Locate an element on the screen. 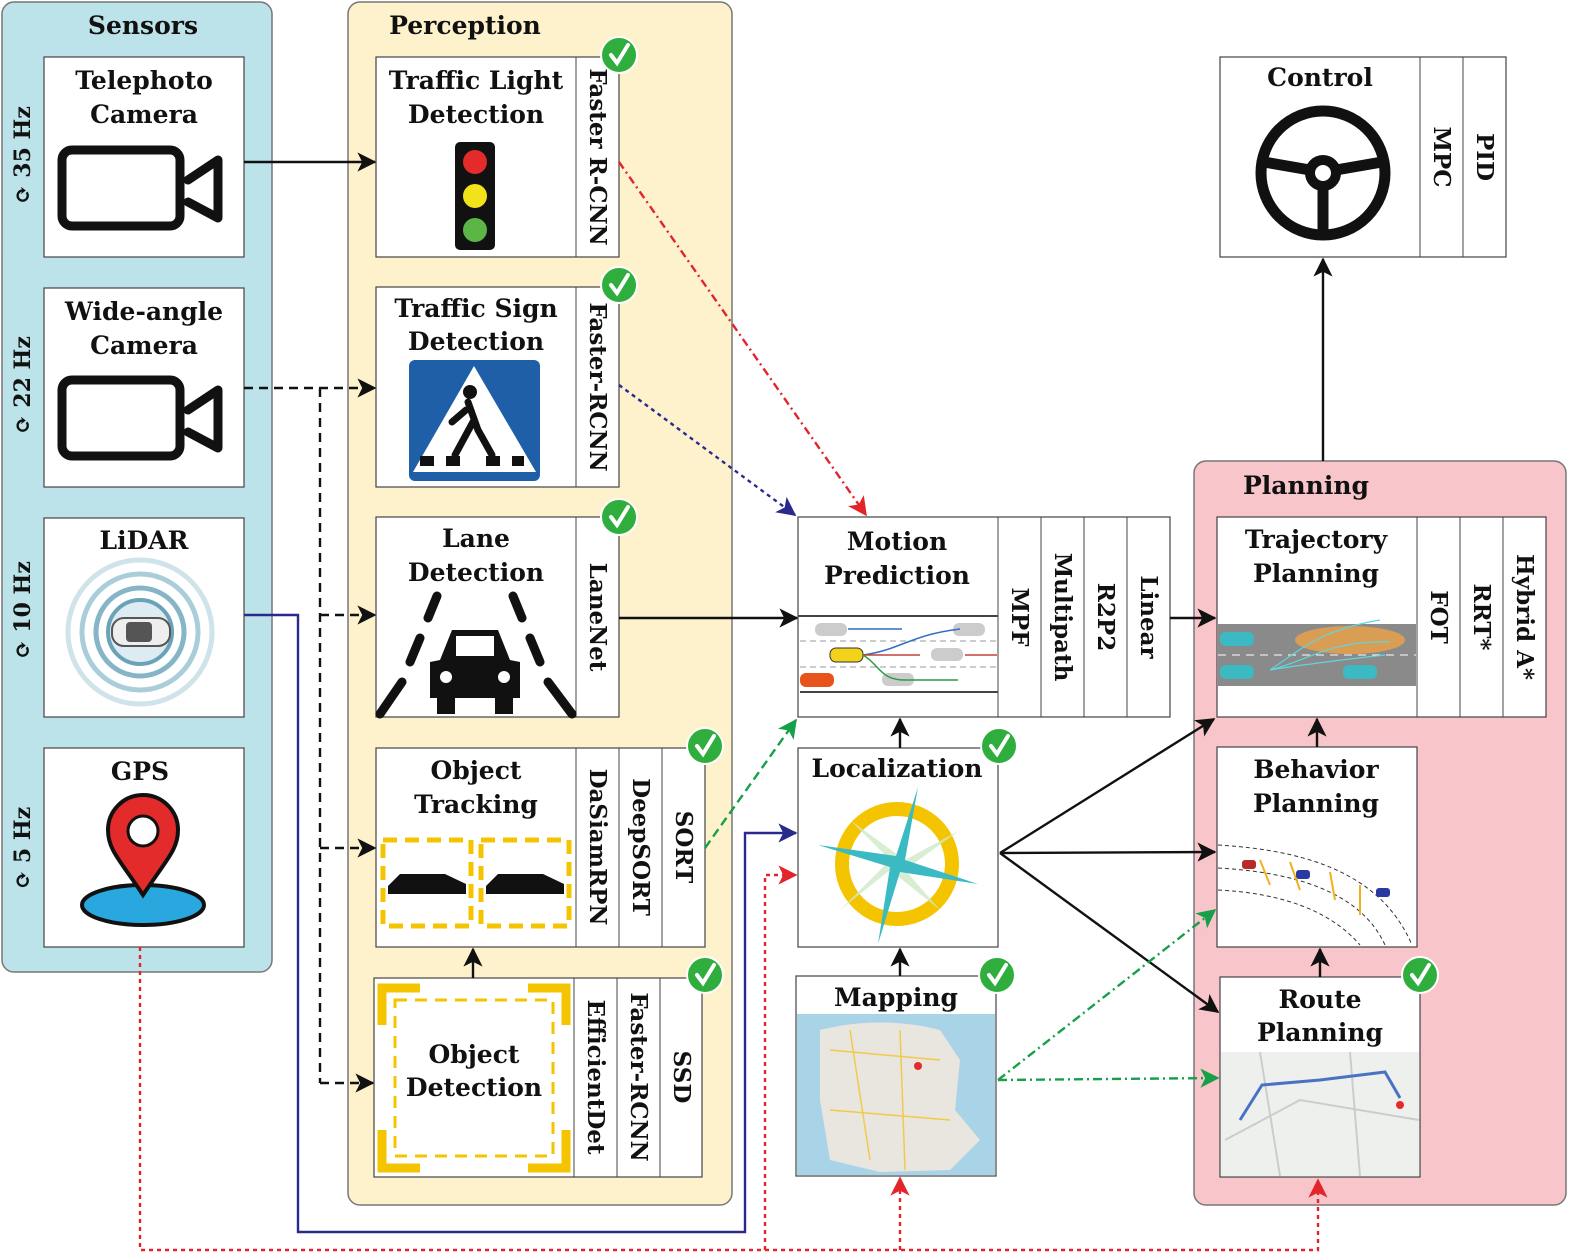 The height and width of the screenshot is (1255, 1571). module-label: Traffic Sign is located at coordinates (475, 308).